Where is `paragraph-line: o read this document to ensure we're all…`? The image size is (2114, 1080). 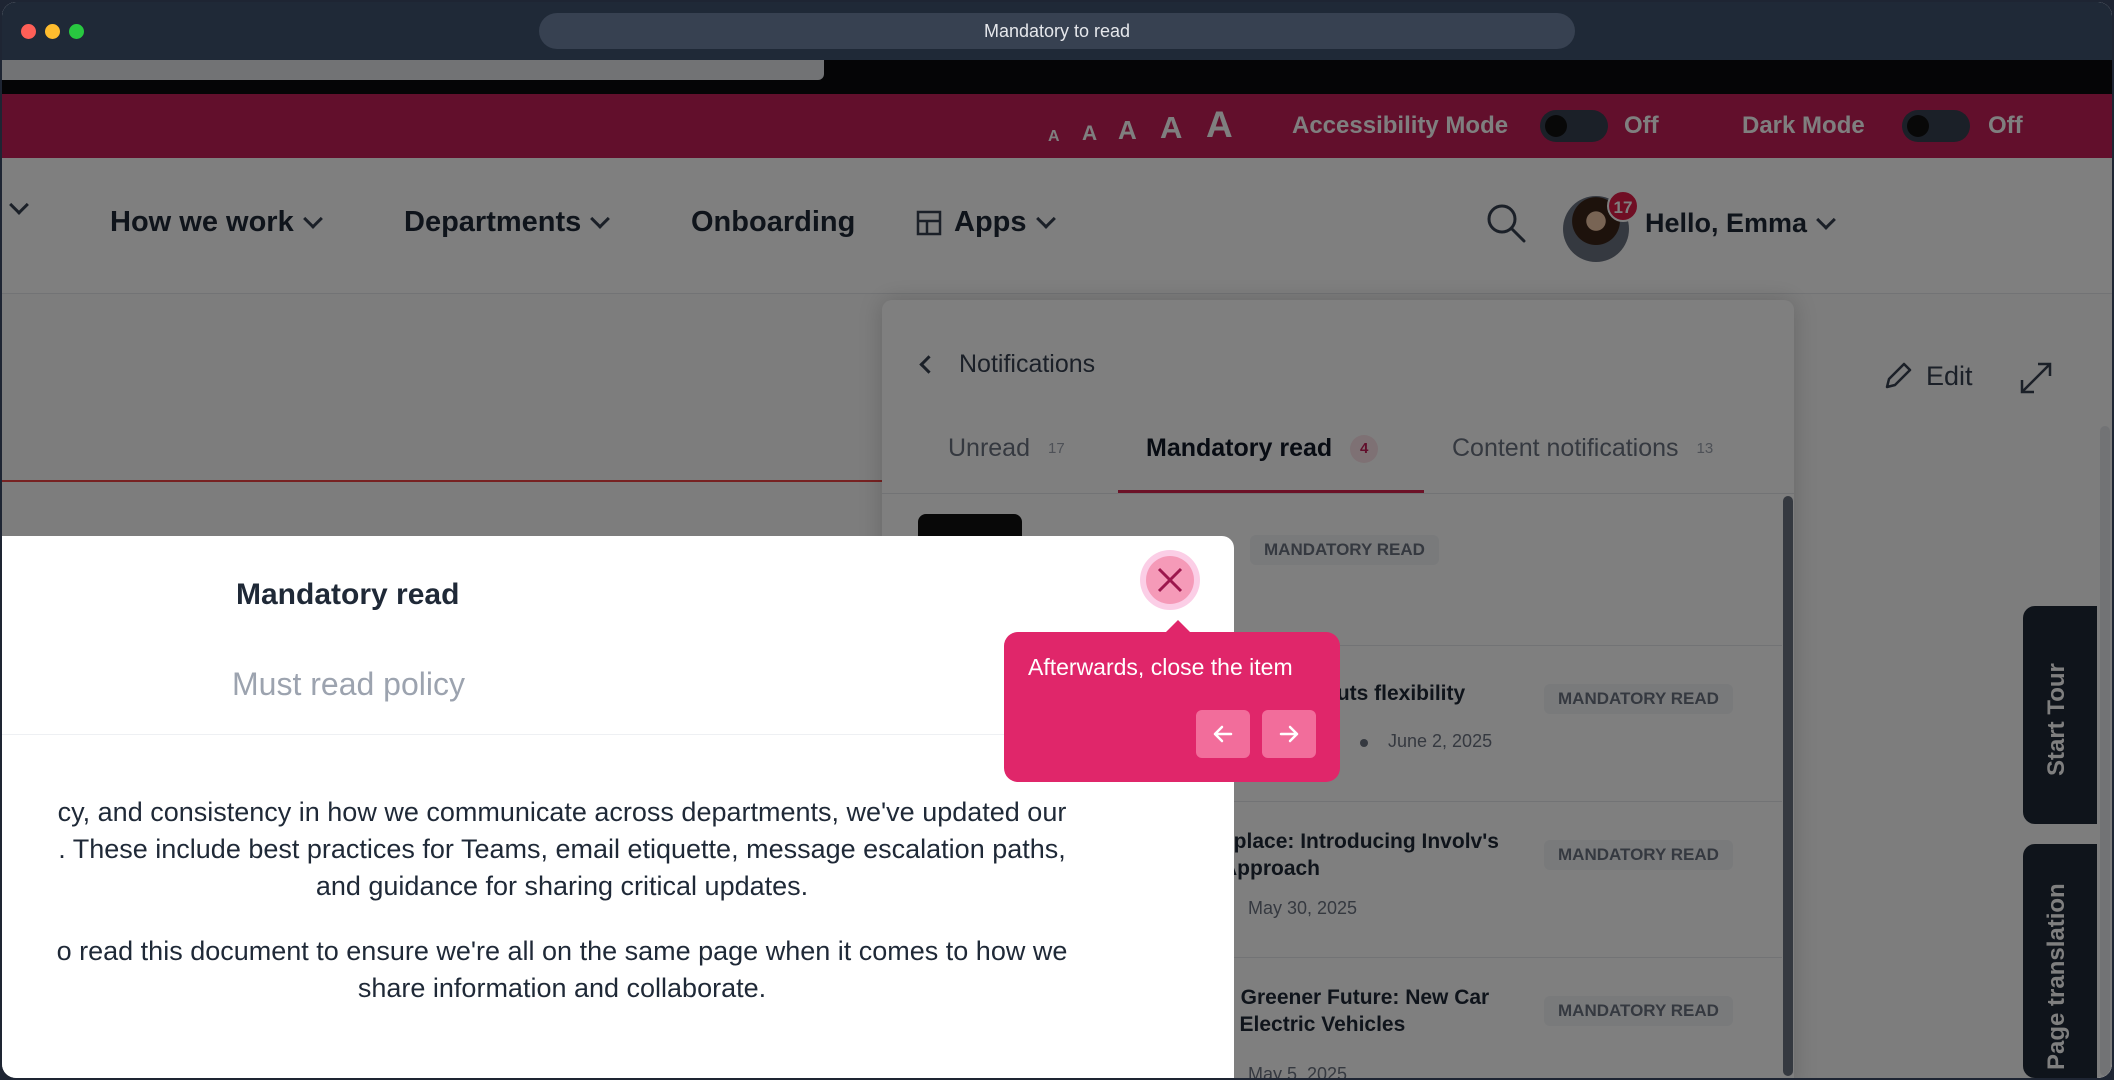 paragraph-line: o read this document to ensure we're all… is located at coordinates (562, 951).